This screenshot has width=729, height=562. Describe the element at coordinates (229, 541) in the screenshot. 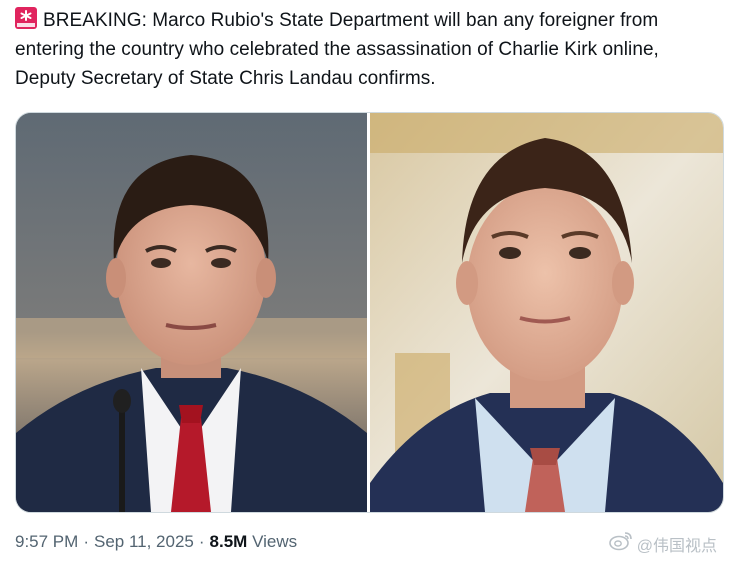

I see `views-count: 8.5M` at that location.